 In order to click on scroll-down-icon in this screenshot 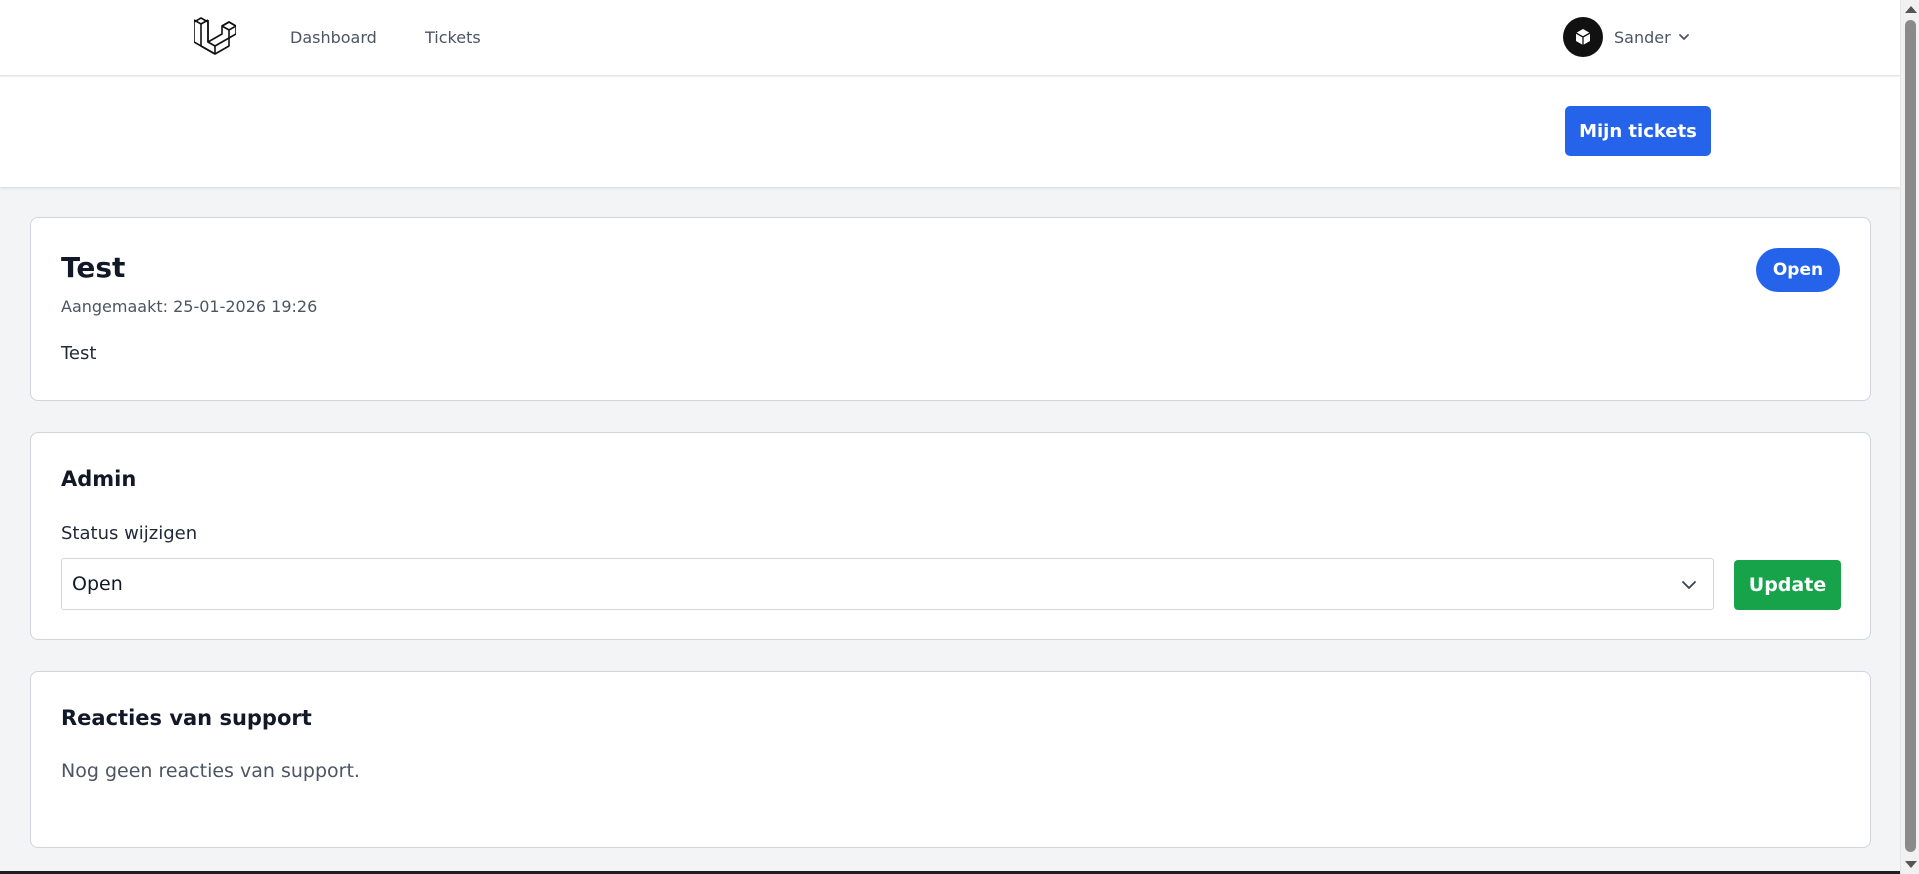, I will do `click(1911, 864)`.